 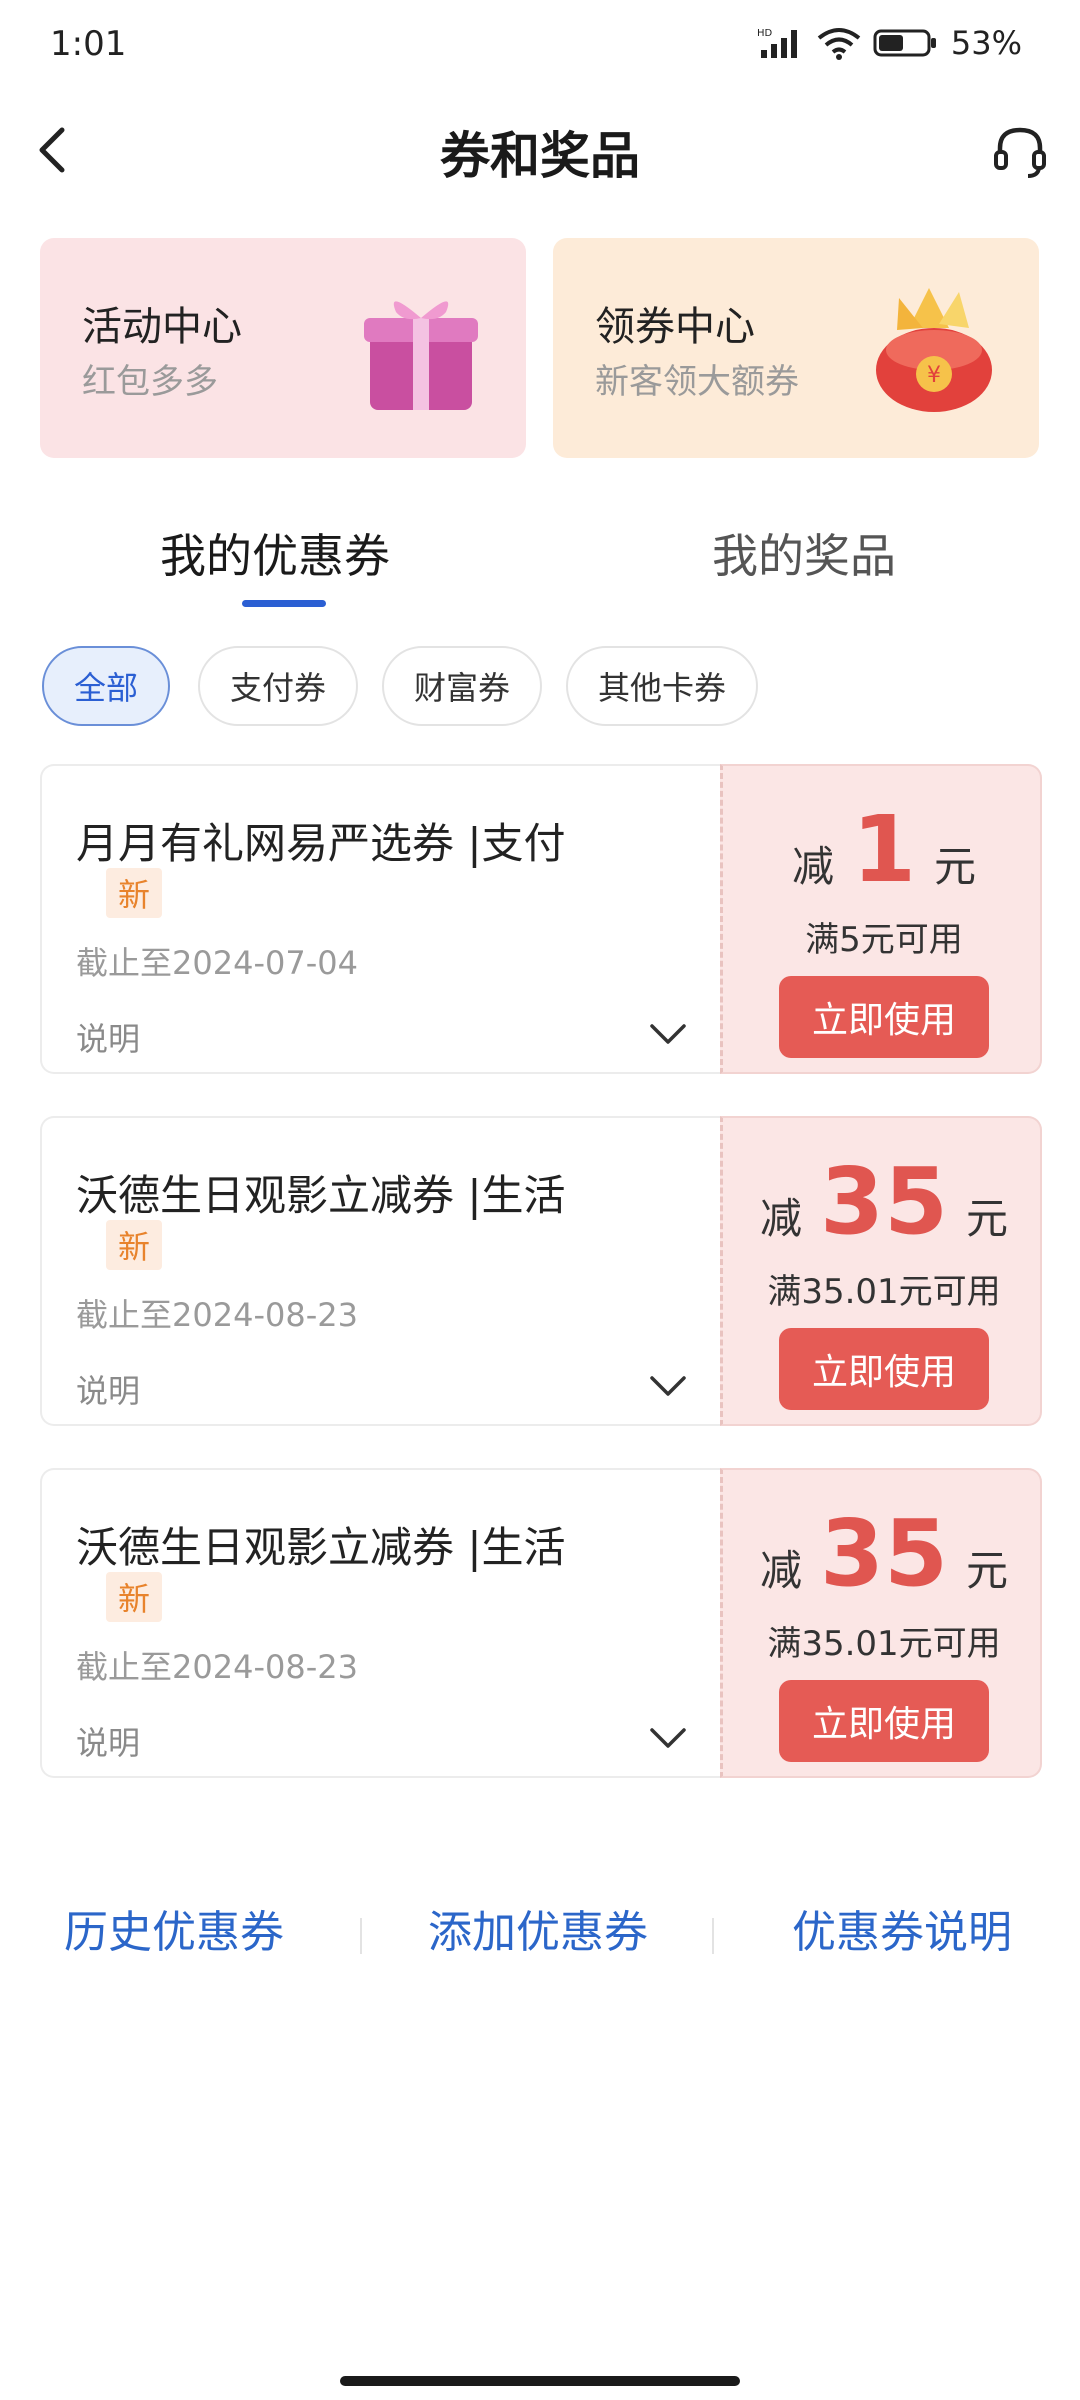 What do you see at coordinates (675, 327) in the screenshot?
I see `promo-title: 领券中心` at bounding box center [675, 327].